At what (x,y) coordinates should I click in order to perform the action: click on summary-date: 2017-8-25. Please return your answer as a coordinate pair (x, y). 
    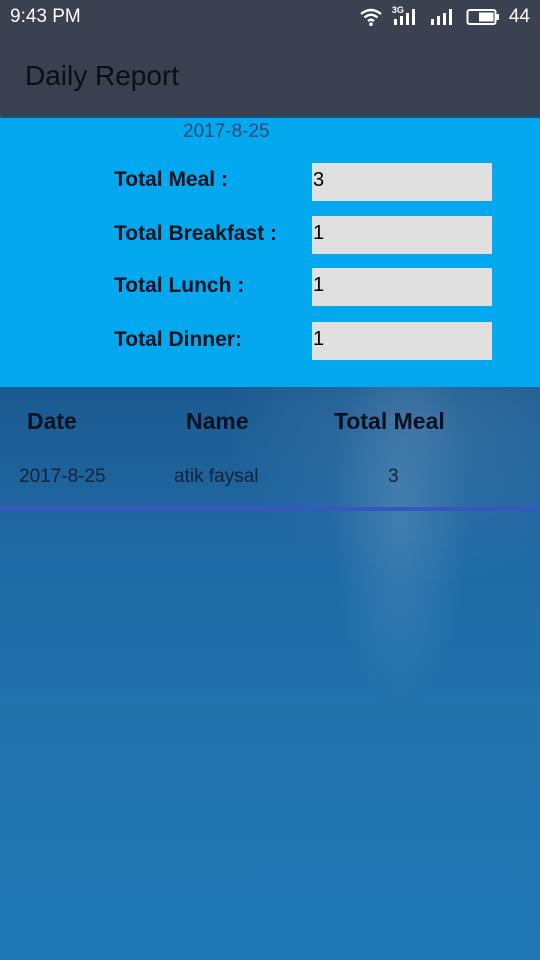
    Looking at the image, I should click on (226, 131).